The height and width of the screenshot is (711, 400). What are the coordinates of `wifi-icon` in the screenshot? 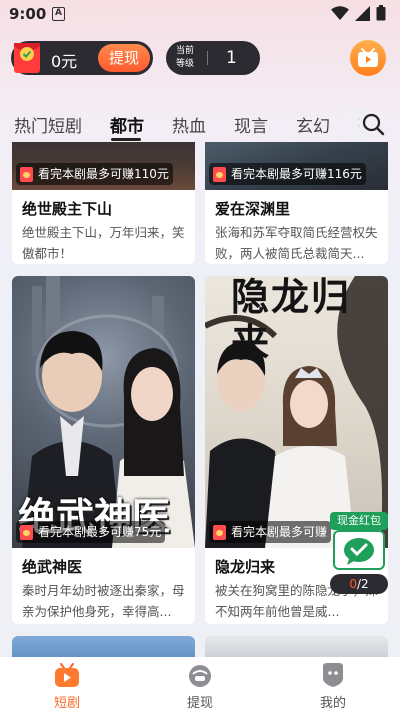 It's located at (340, 12).